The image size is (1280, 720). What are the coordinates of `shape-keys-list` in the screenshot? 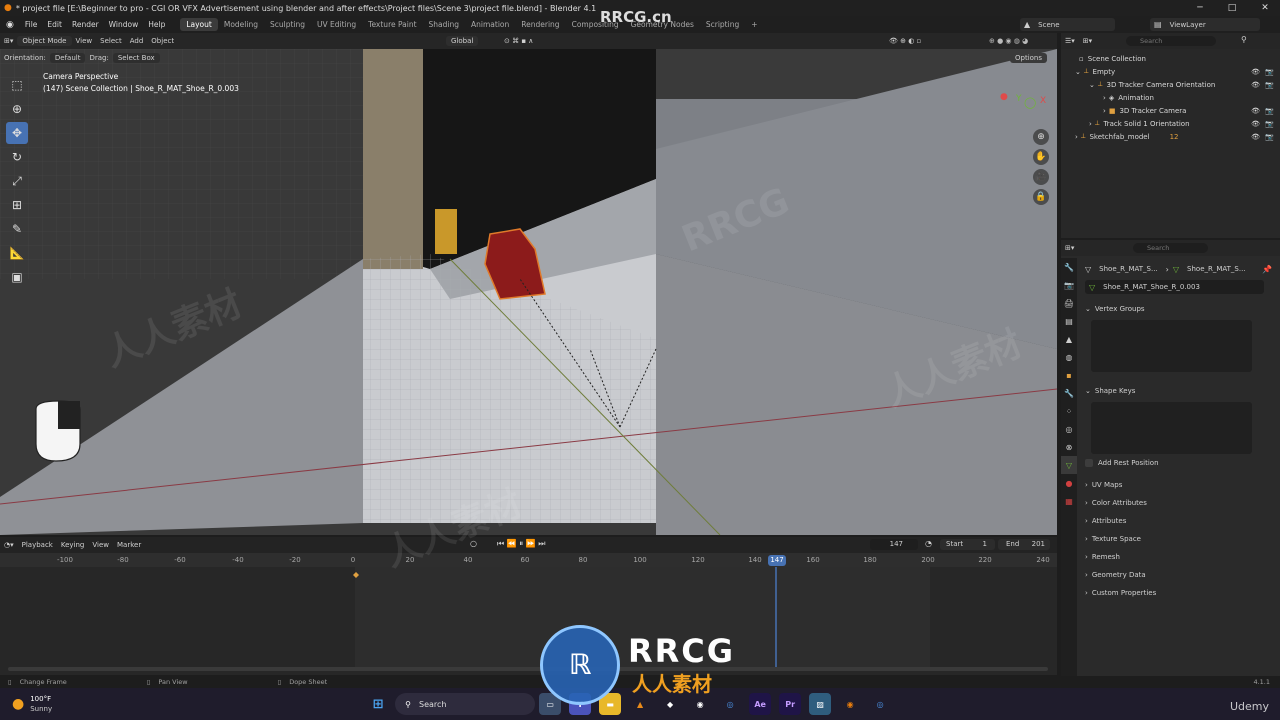 It's located at (1171, 428).